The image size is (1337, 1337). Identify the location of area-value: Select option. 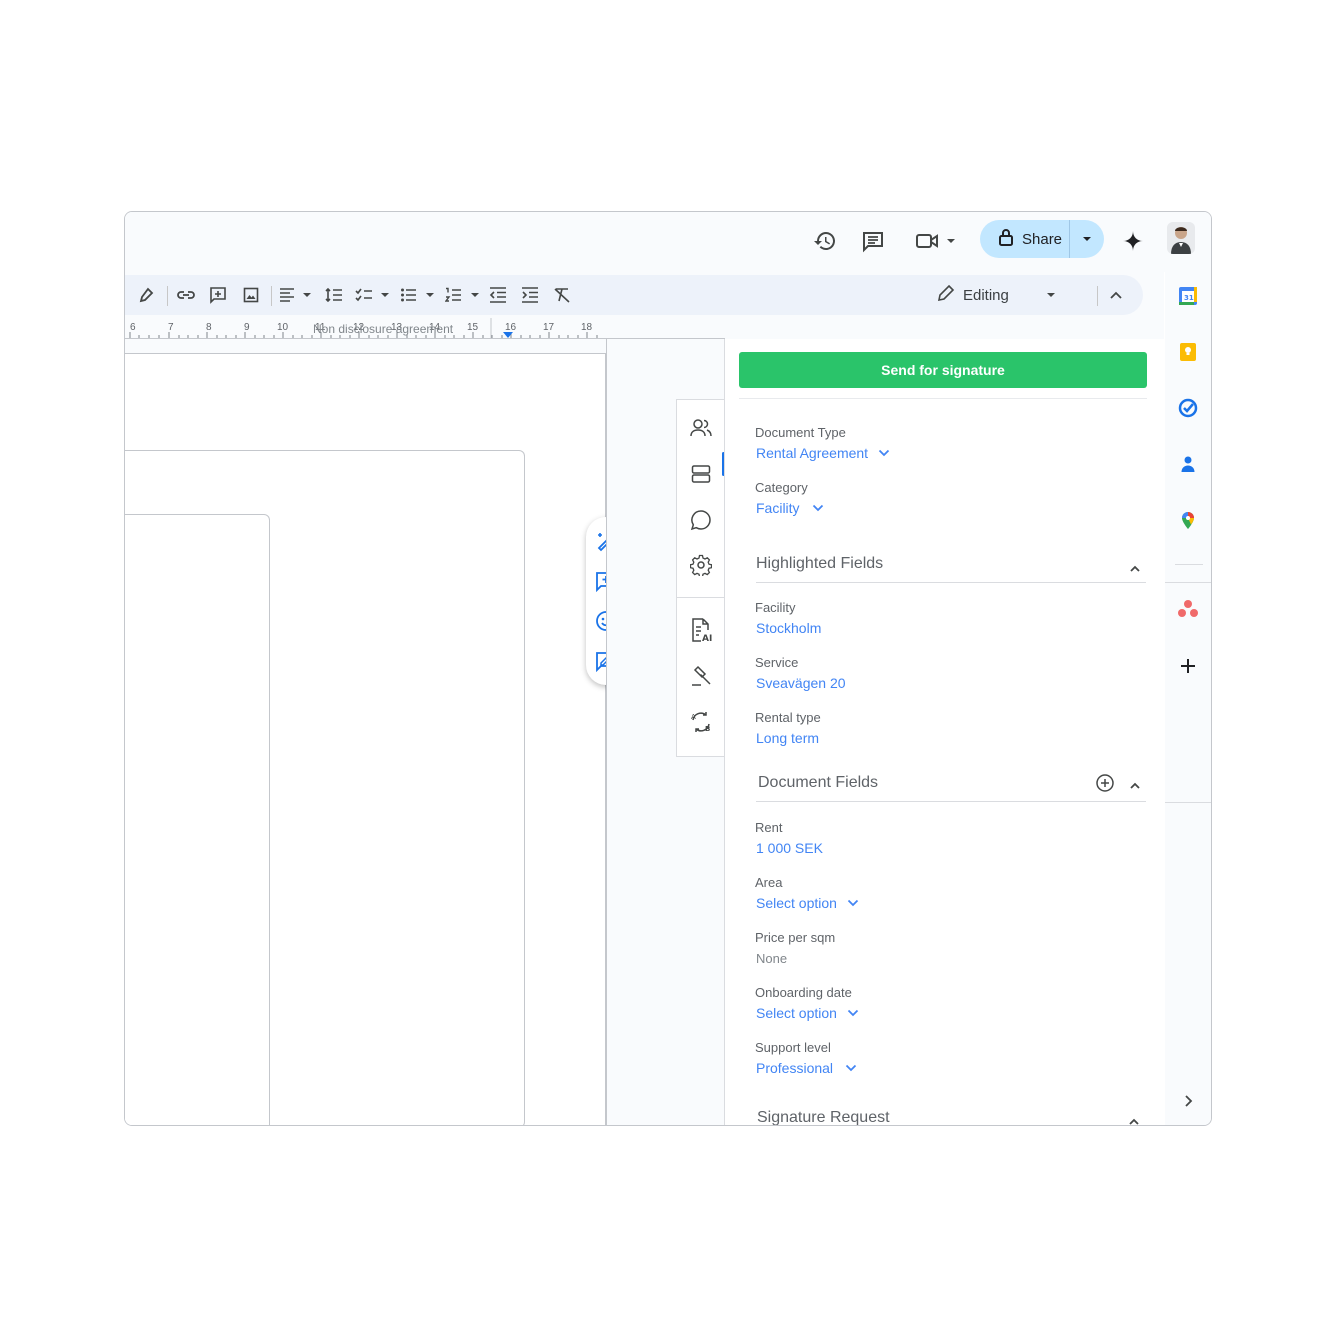
(796, 903).